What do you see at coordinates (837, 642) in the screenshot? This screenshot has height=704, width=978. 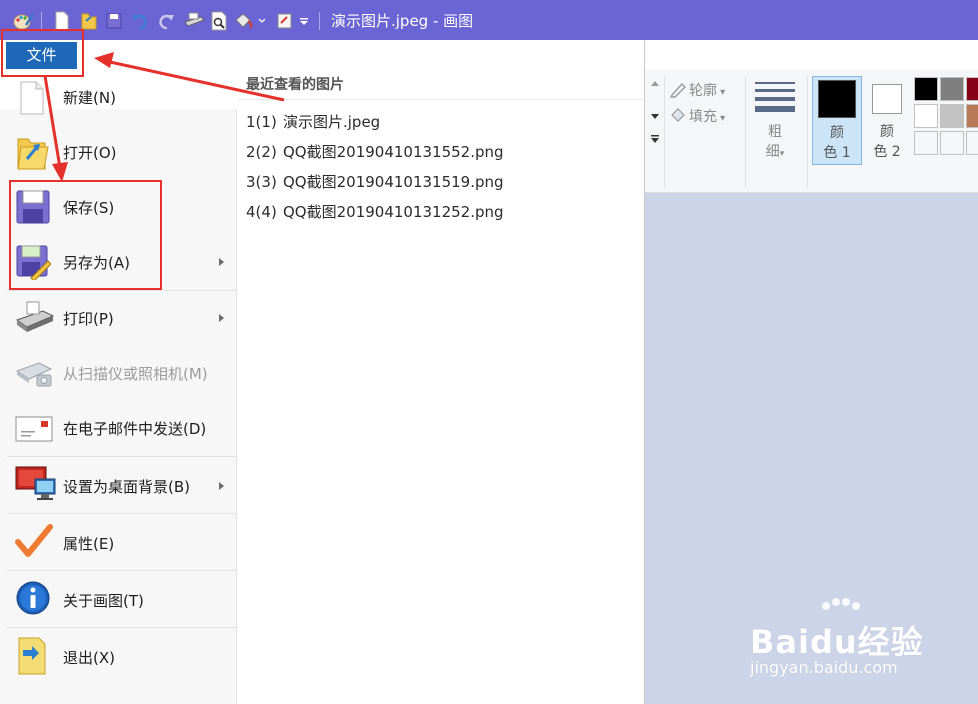 I see `watermark-brand: Baidu经验` at bounding box center [837, 642].